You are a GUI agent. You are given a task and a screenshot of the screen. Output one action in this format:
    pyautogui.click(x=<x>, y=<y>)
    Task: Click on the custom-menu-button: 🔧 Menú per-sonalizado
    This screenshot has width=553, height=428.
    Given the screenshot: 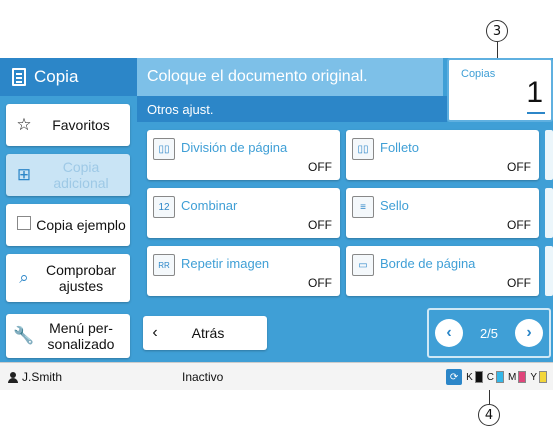 What is the action you would take?
    pyautogui.click(x=68, y=336)
    